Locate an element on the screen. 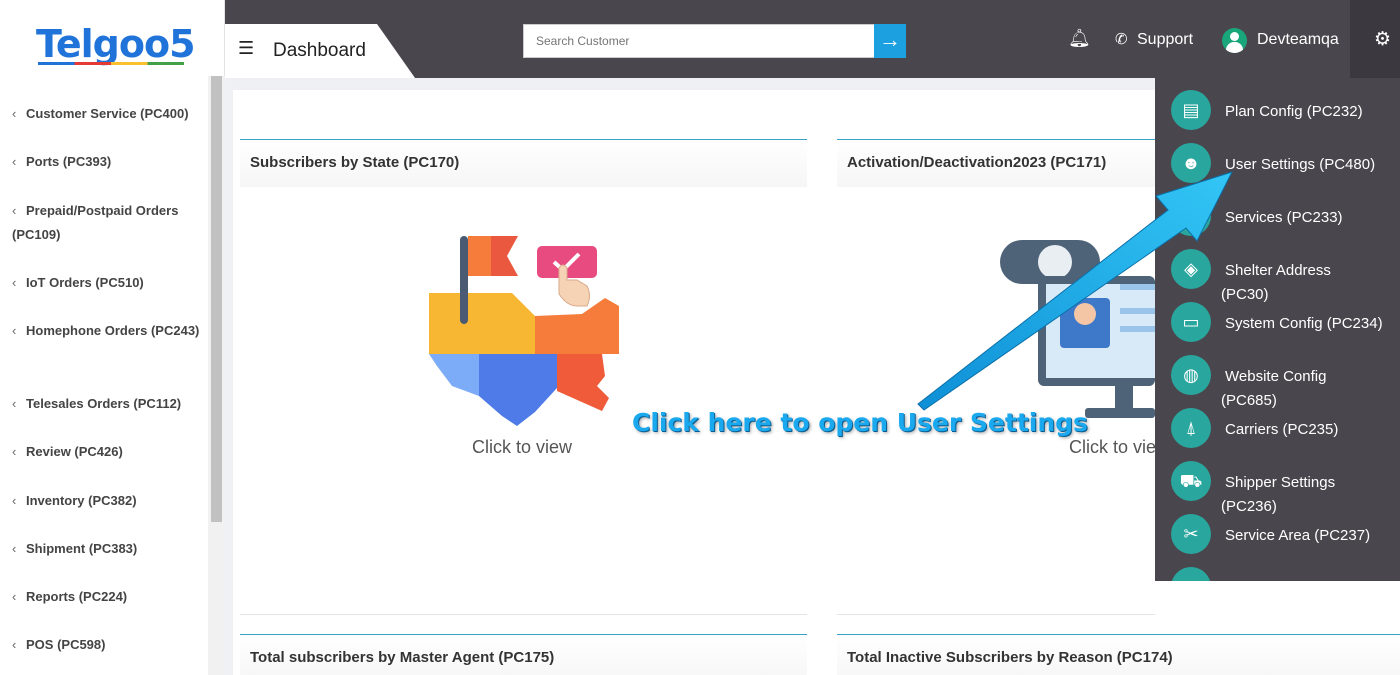  map-icon: ◈ is located at coordinates (1191, 269).